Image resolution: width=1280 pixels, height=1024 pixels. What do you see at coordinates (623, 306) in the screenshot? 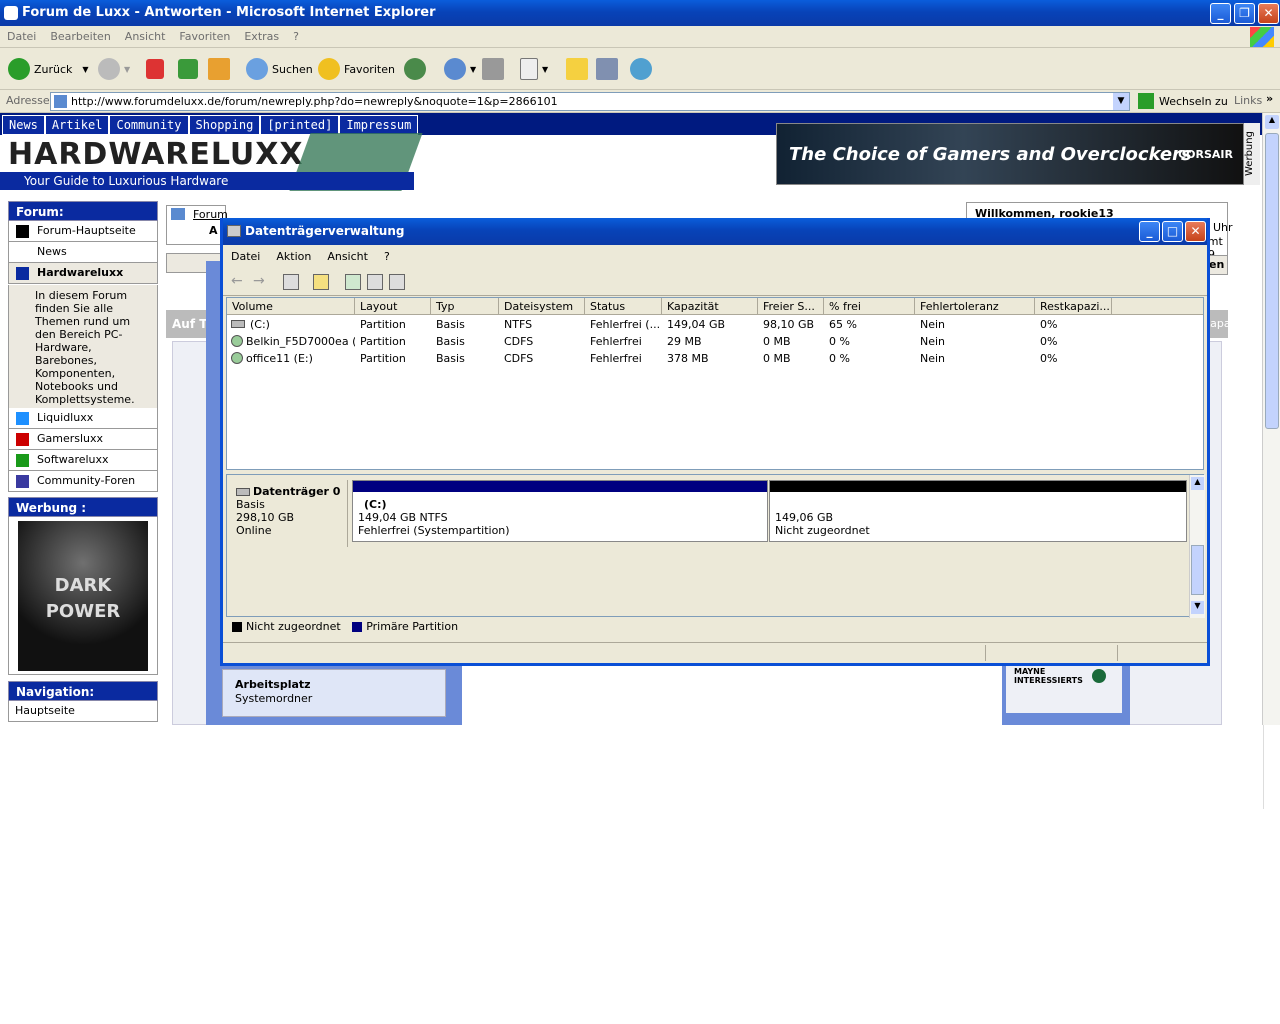
I see `col-status: Status` at bounding box center [623, 306].